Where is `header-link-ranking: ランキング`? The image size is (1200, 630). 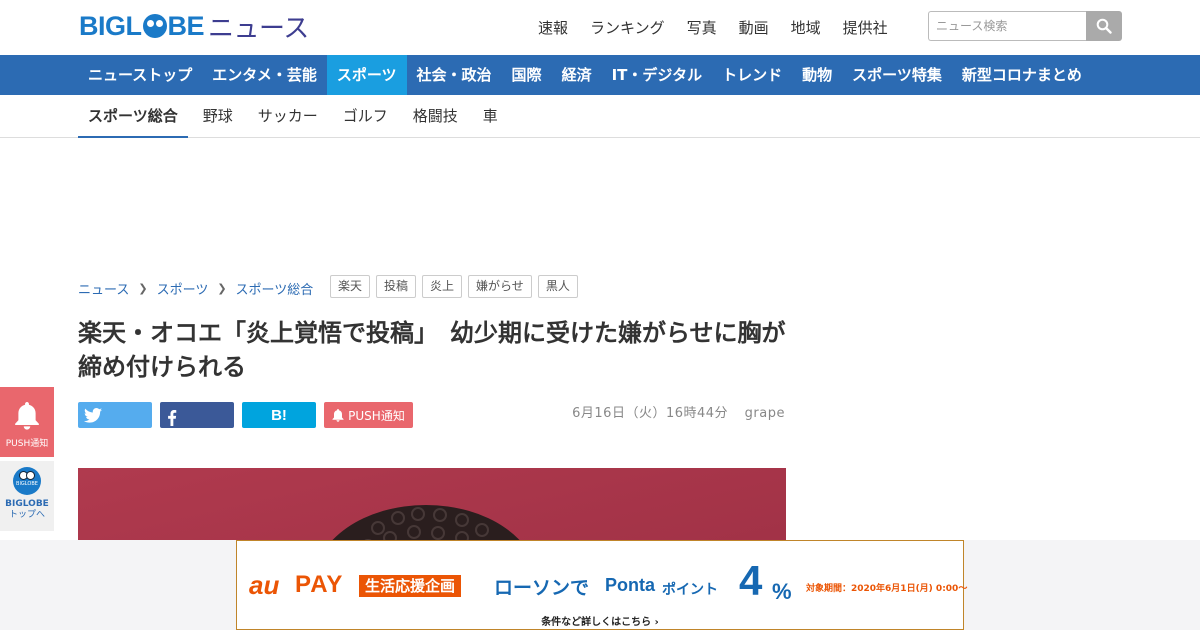
header-link-ranking: ランキング is located at coordinates (627, 27).